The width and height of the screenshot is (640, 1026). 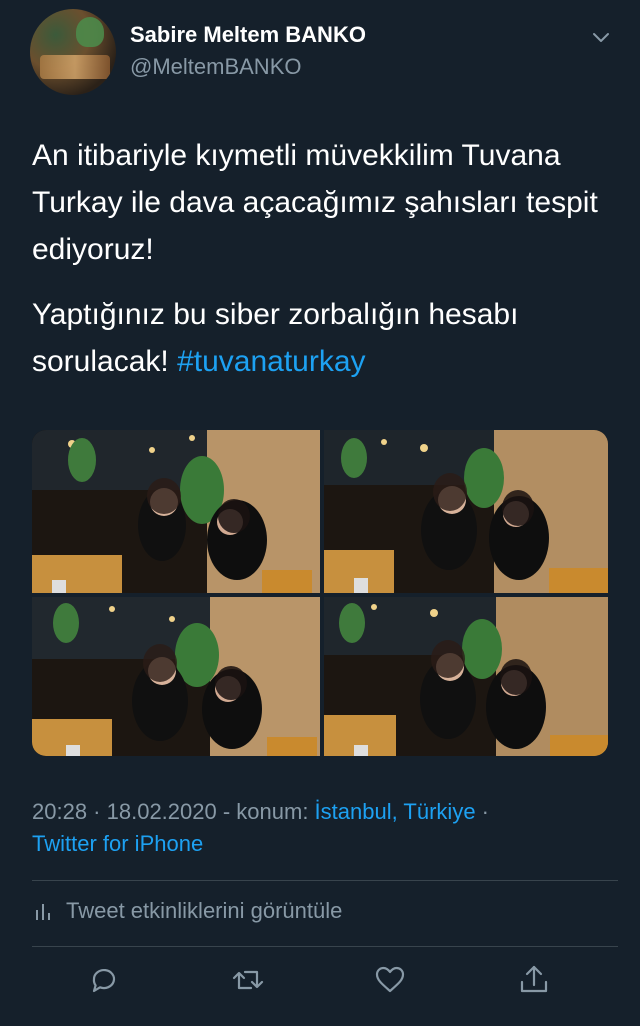 I want to click on tweet-date: 18.02.2020, so click(x=162, y=811).